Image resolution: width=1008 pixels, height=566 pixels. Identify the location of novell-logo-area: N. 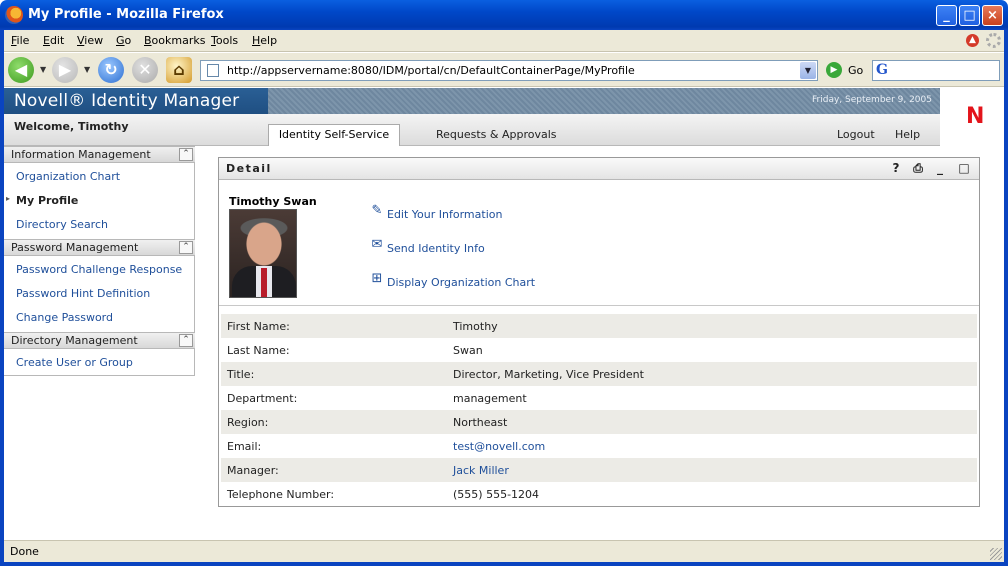
(972, 117).